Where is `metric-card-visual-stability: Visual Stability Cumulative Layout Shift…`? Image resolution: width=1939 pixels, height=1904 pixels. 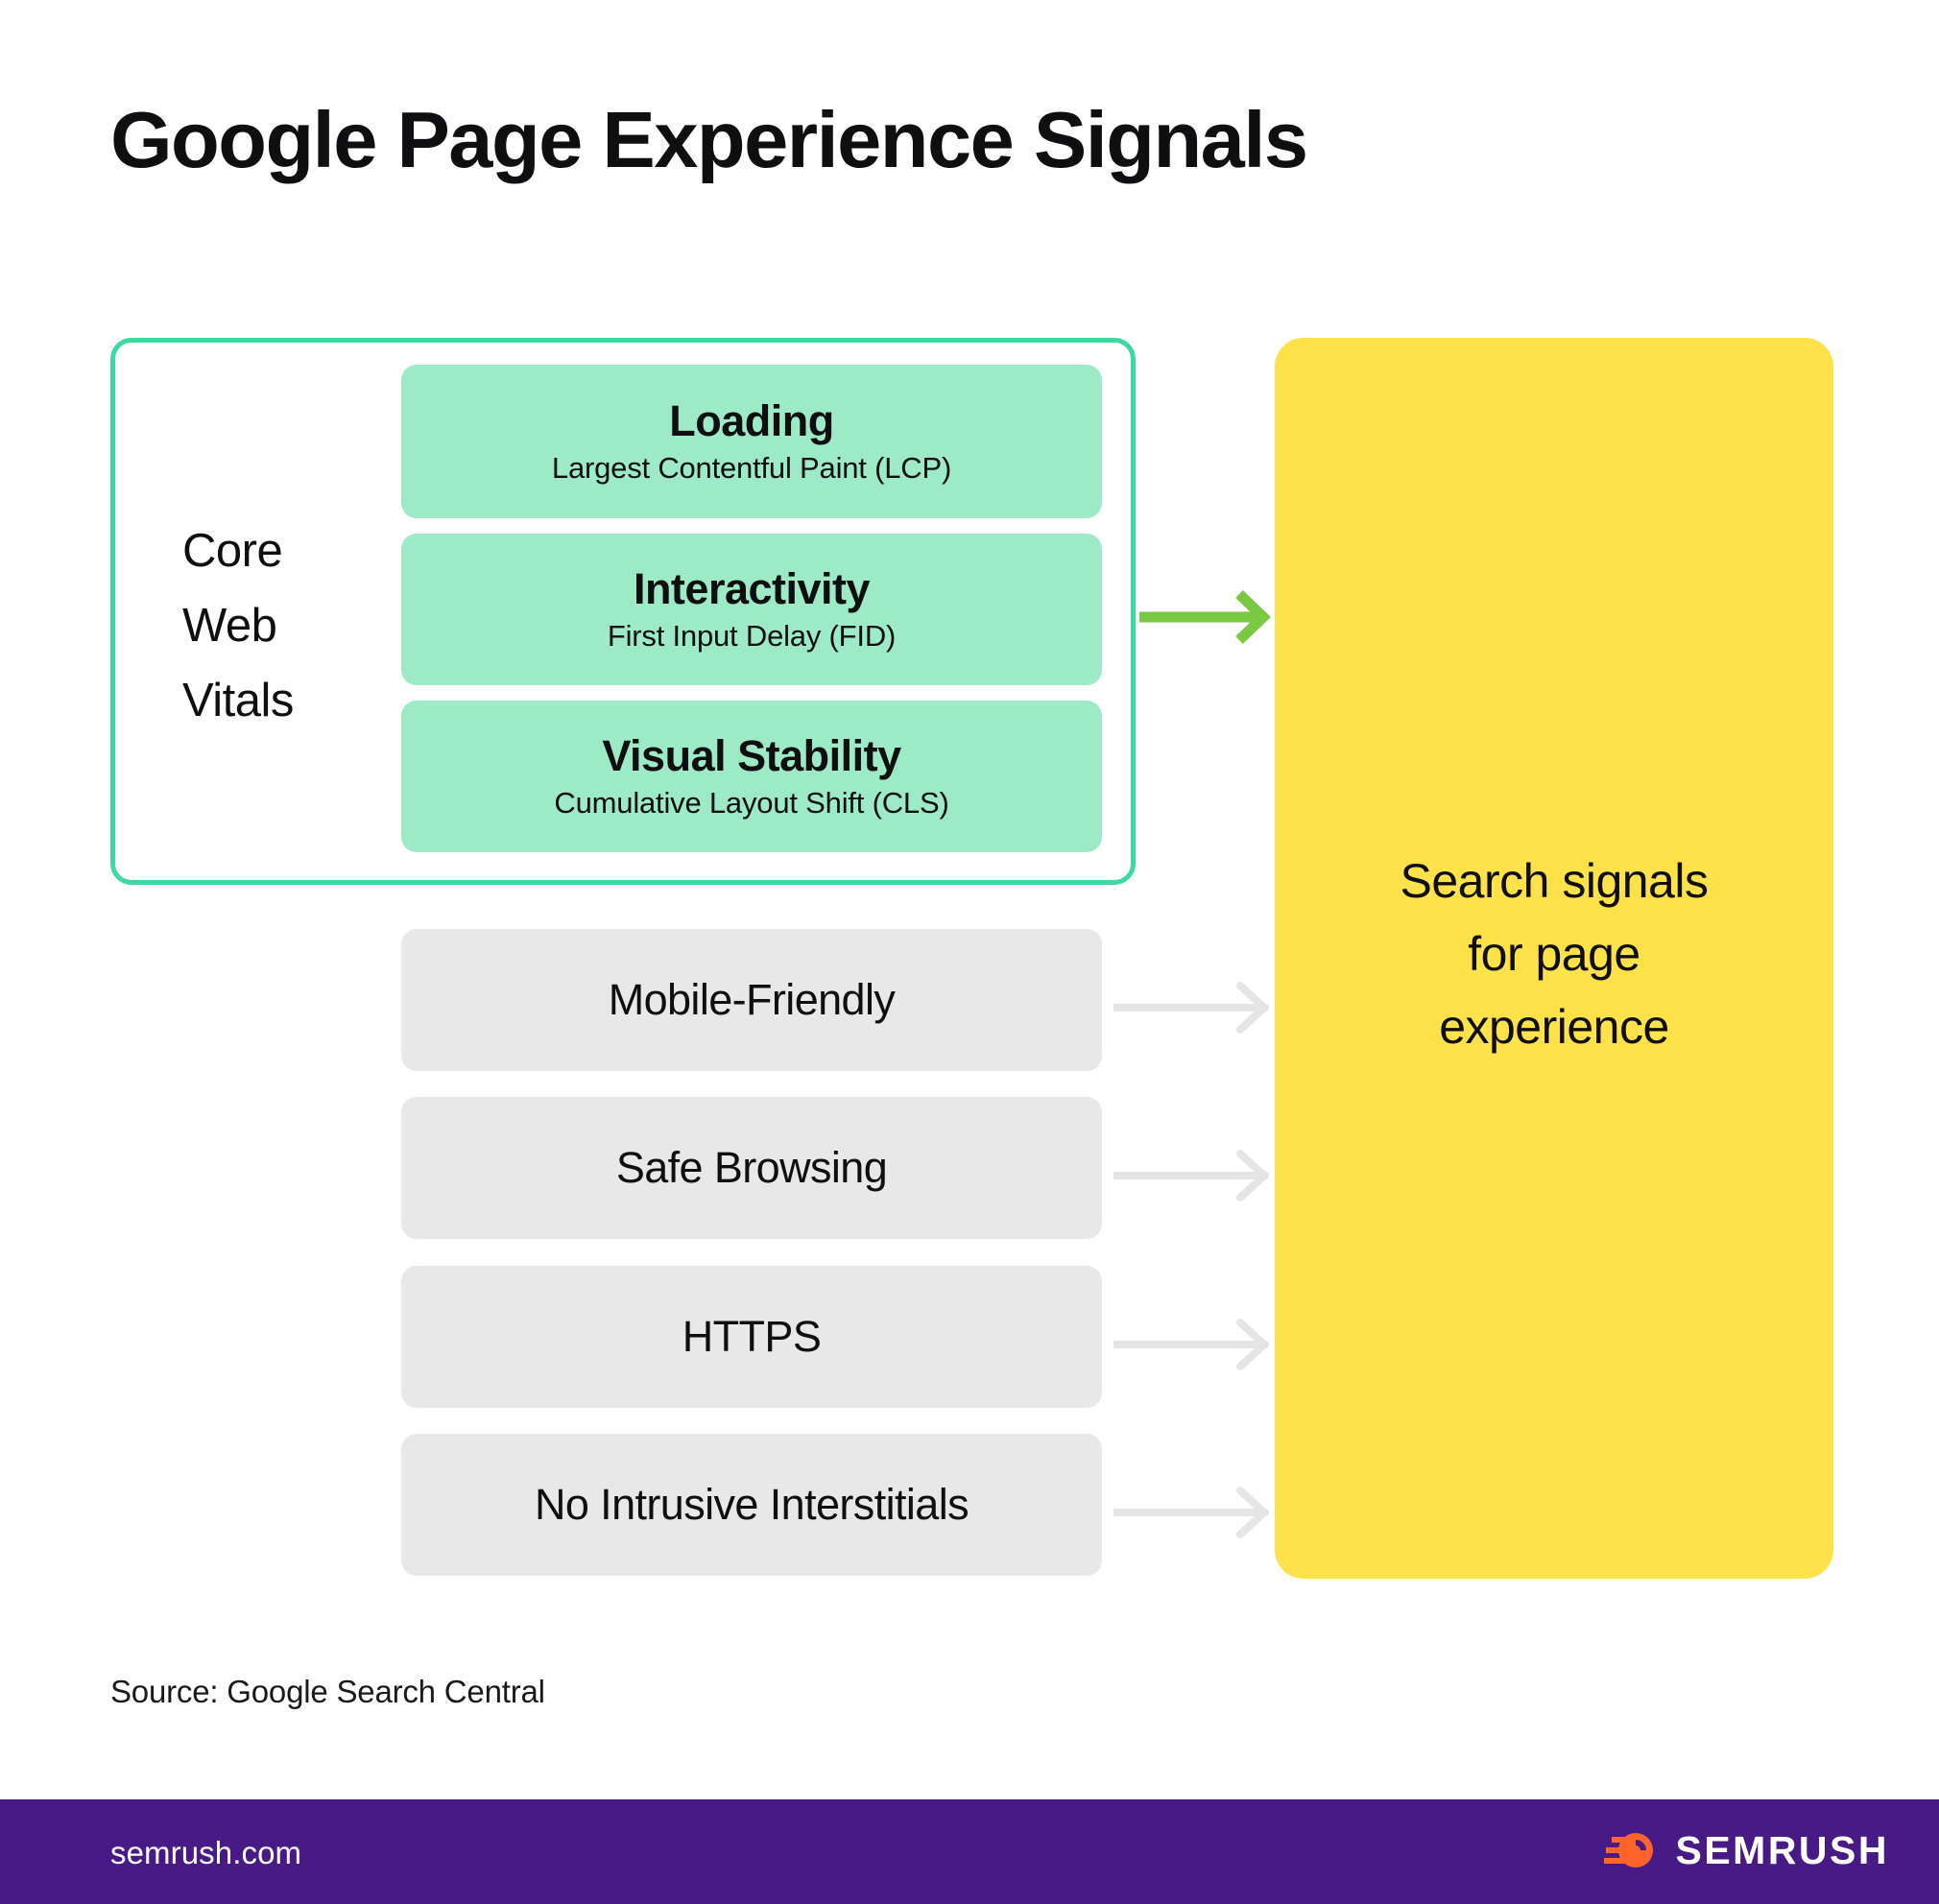
metric-card-visual-stability: Visual Stability Cumulative Layout Shift… is located at coordinates (751, 777).